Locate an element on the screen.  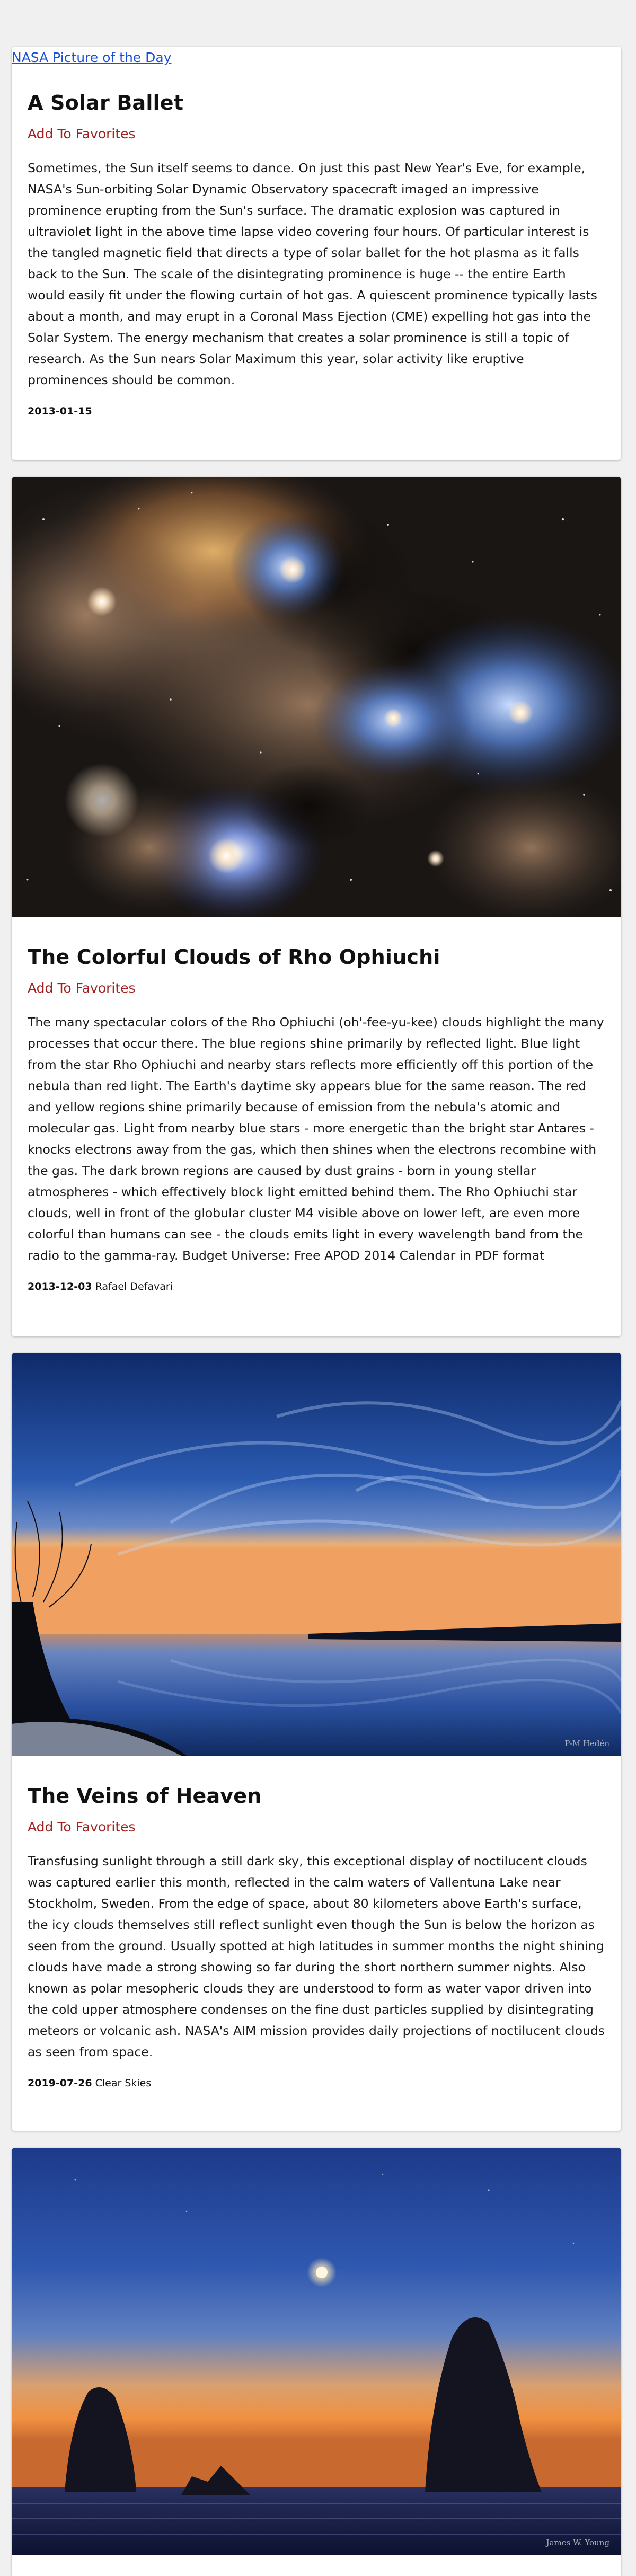
card-date: 2019-07-26 is located at coordinates (60, 2083).